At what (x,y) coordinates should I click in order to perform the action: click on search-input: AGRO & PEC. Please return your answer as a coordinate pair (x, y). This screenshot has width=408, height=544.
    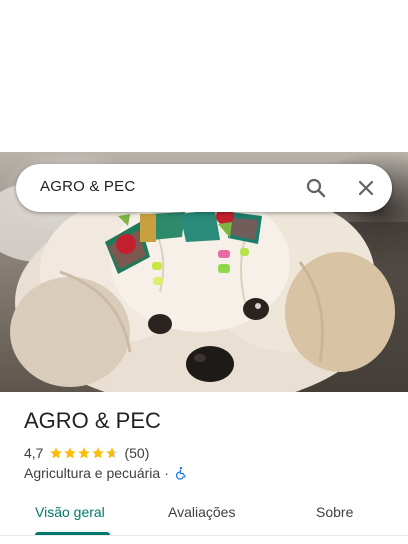
    Looking at the image, I should click on (87, 186).